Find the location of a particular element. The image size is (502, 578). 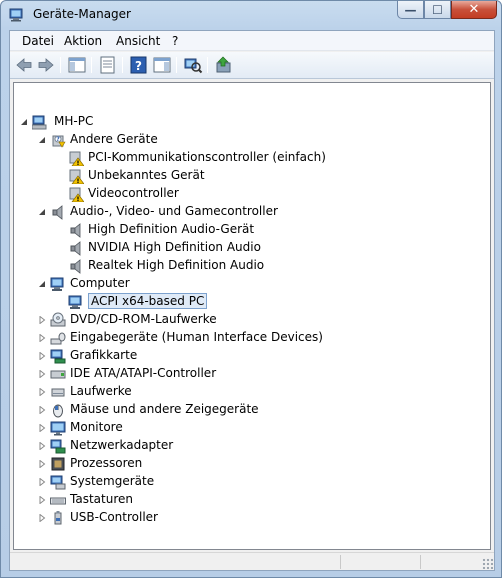

tree-node-label: Computer is located at coordinates (100, 283).